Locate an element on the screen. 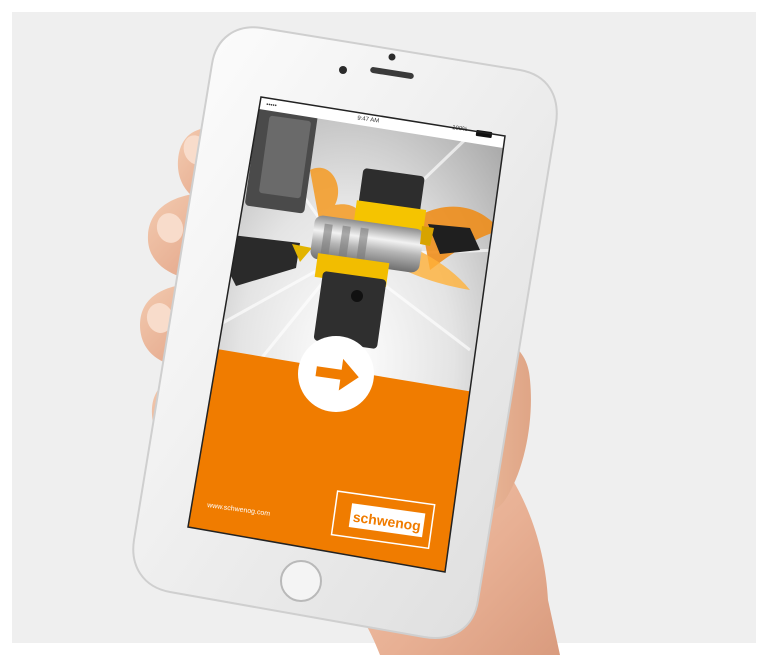 Image resolution: width=768 pixels, height=655 pixels. front-camera is located at coordinates (392, 57).